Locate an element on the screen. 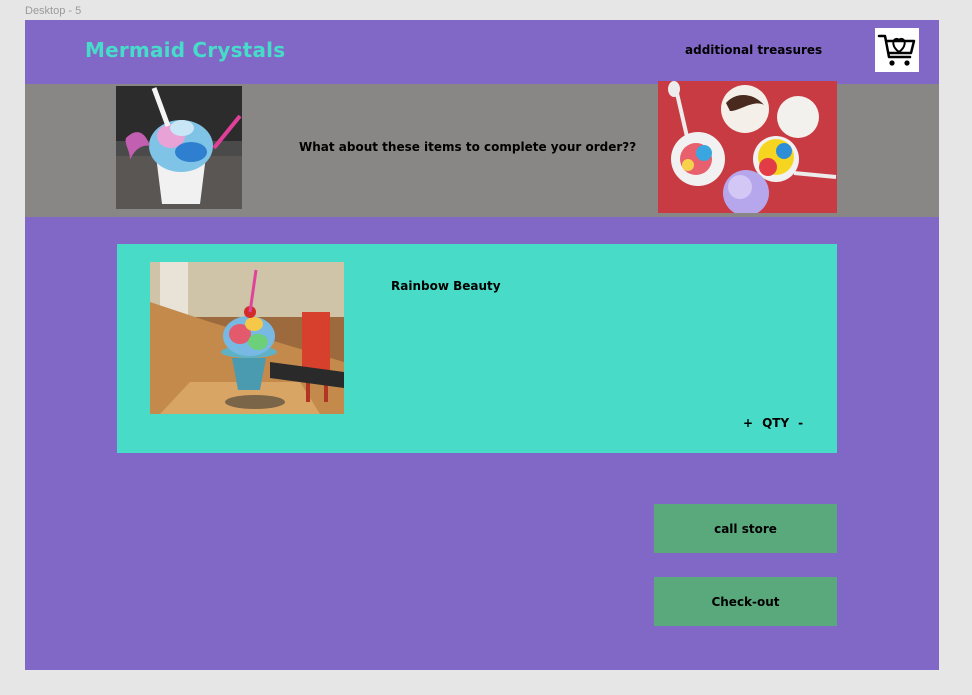 This screenshot has width=972, height=695. quantity-stepper: + QTY - is located at coordinates (773, 423).